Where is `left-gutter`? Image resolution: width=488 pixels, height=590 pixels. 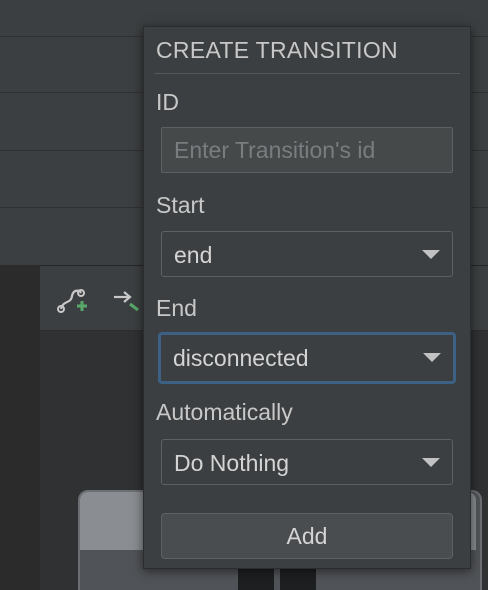
left-gutter is located at coordinates (20, 427).